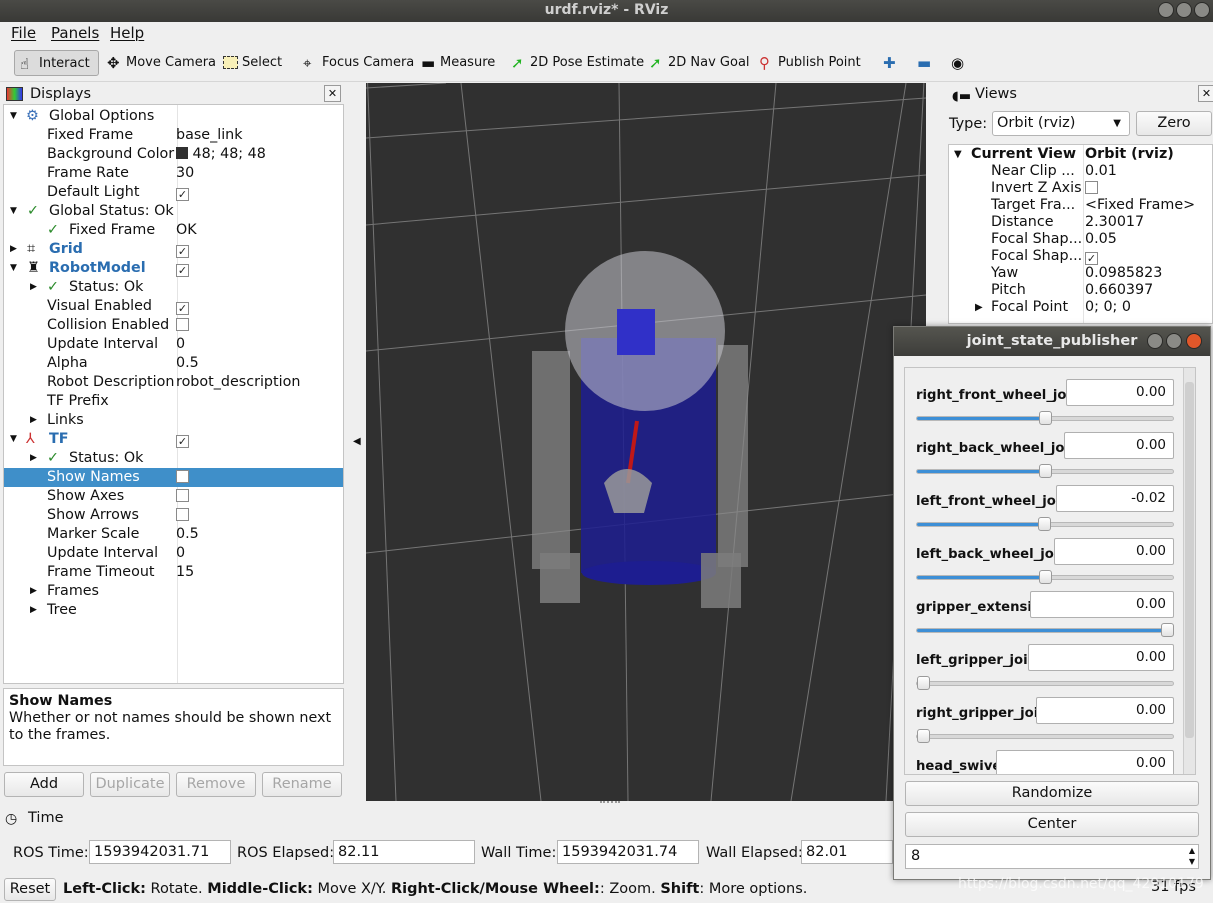 This screenshot has height=903, width=1213. Describe the element at coordinates (807, 63) in the screenshot. I see `publish-point-tool-button: ⚲ Publish Point` at that location.